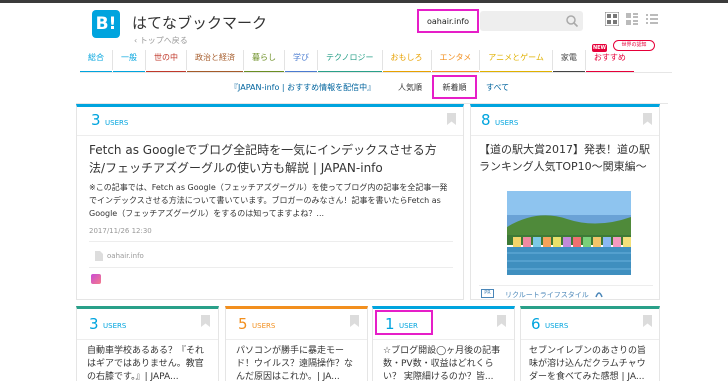 The width and height of the screenshot is (728, 381). I want to click on pr-badge: PR, so click(487, 293).